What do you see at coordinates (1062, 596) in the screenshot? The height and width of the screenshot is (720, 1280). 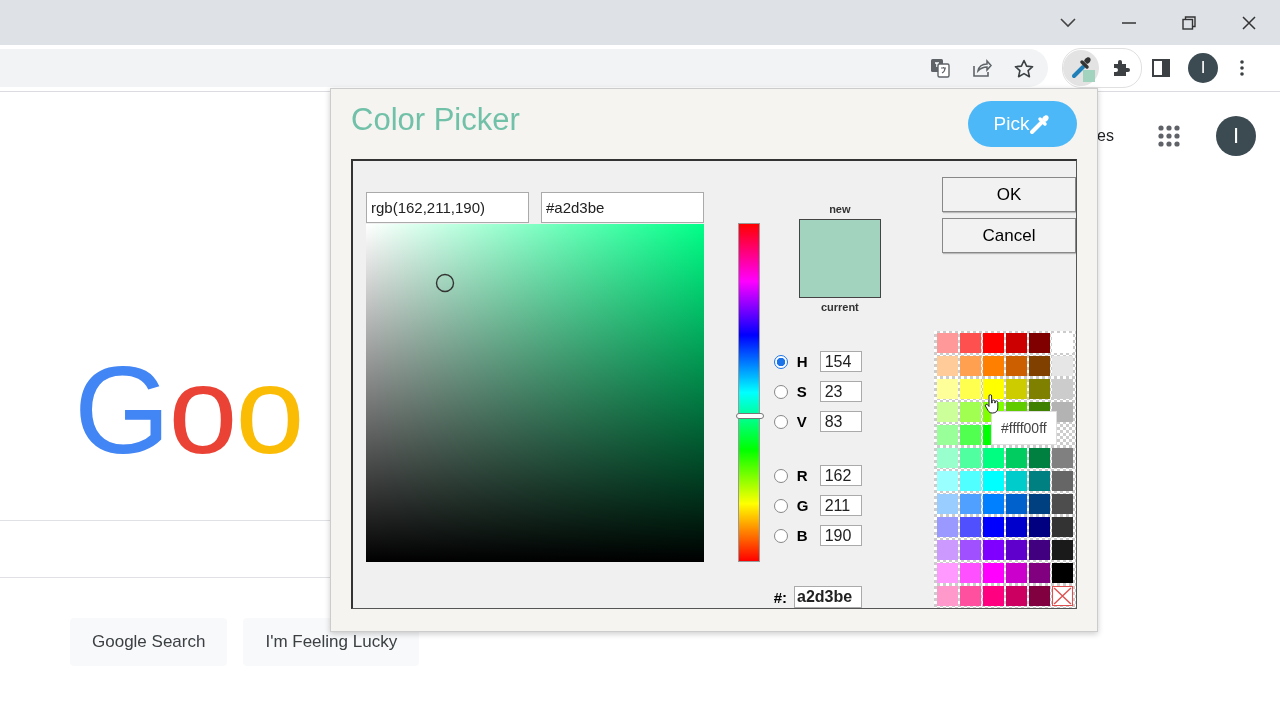 I see `no-color-swatch` at bounding box center [1062, 596].